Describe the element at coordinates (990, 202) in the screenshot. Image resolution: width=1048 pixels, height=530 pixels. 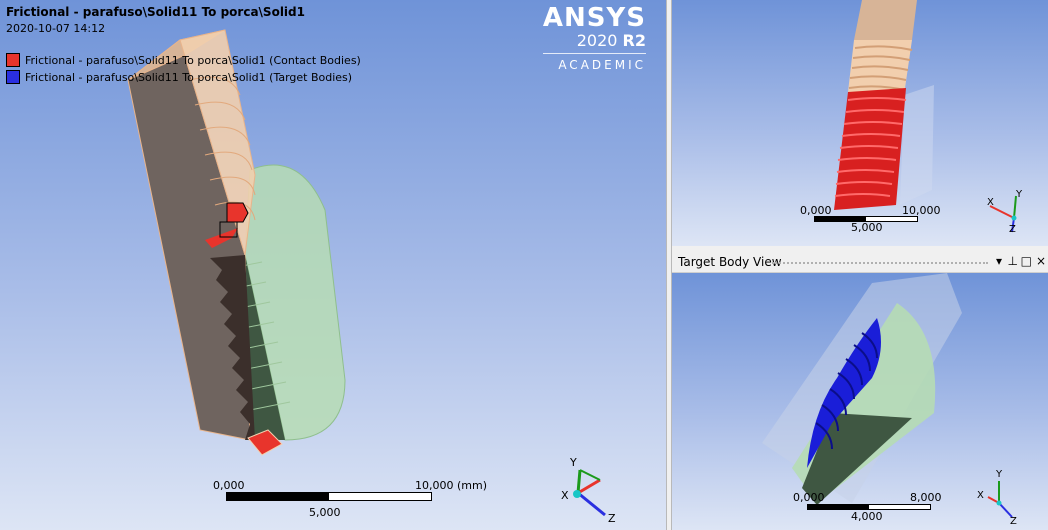
I see `contact-triad-x-label: X` at that location.